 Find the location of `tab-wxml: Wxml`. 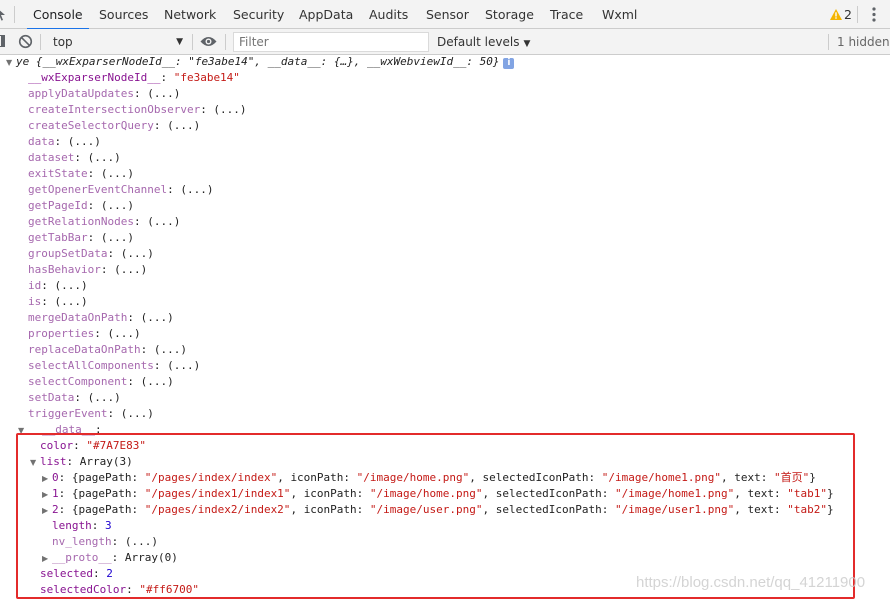

tab-wxml: Wxml is located at coordinates (619, 14).